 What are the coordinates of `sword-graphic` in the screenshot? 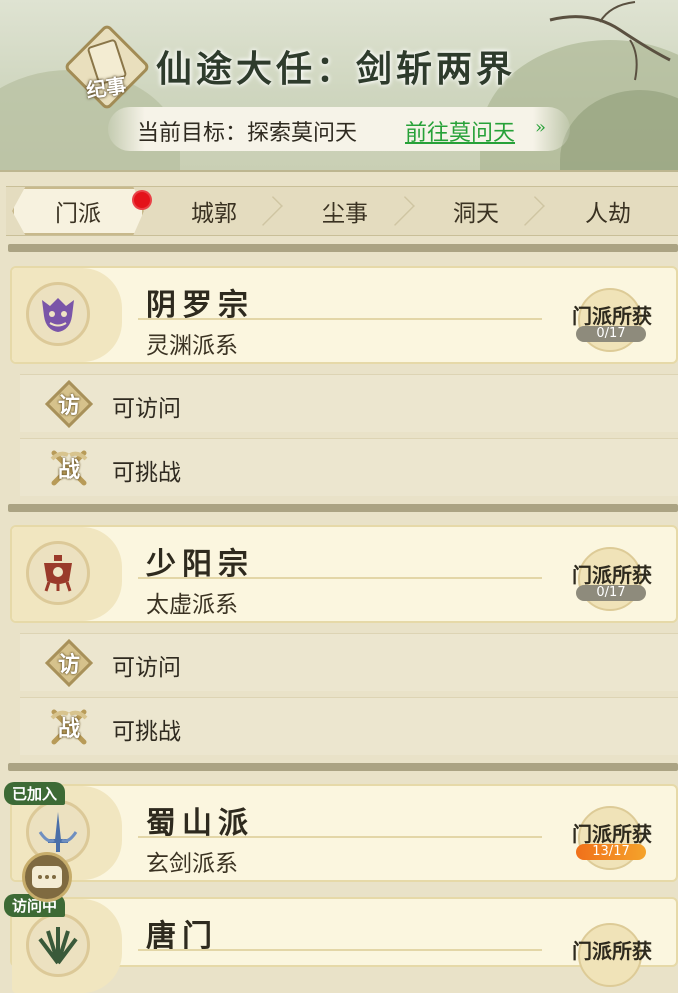 It's located at (58, 832).